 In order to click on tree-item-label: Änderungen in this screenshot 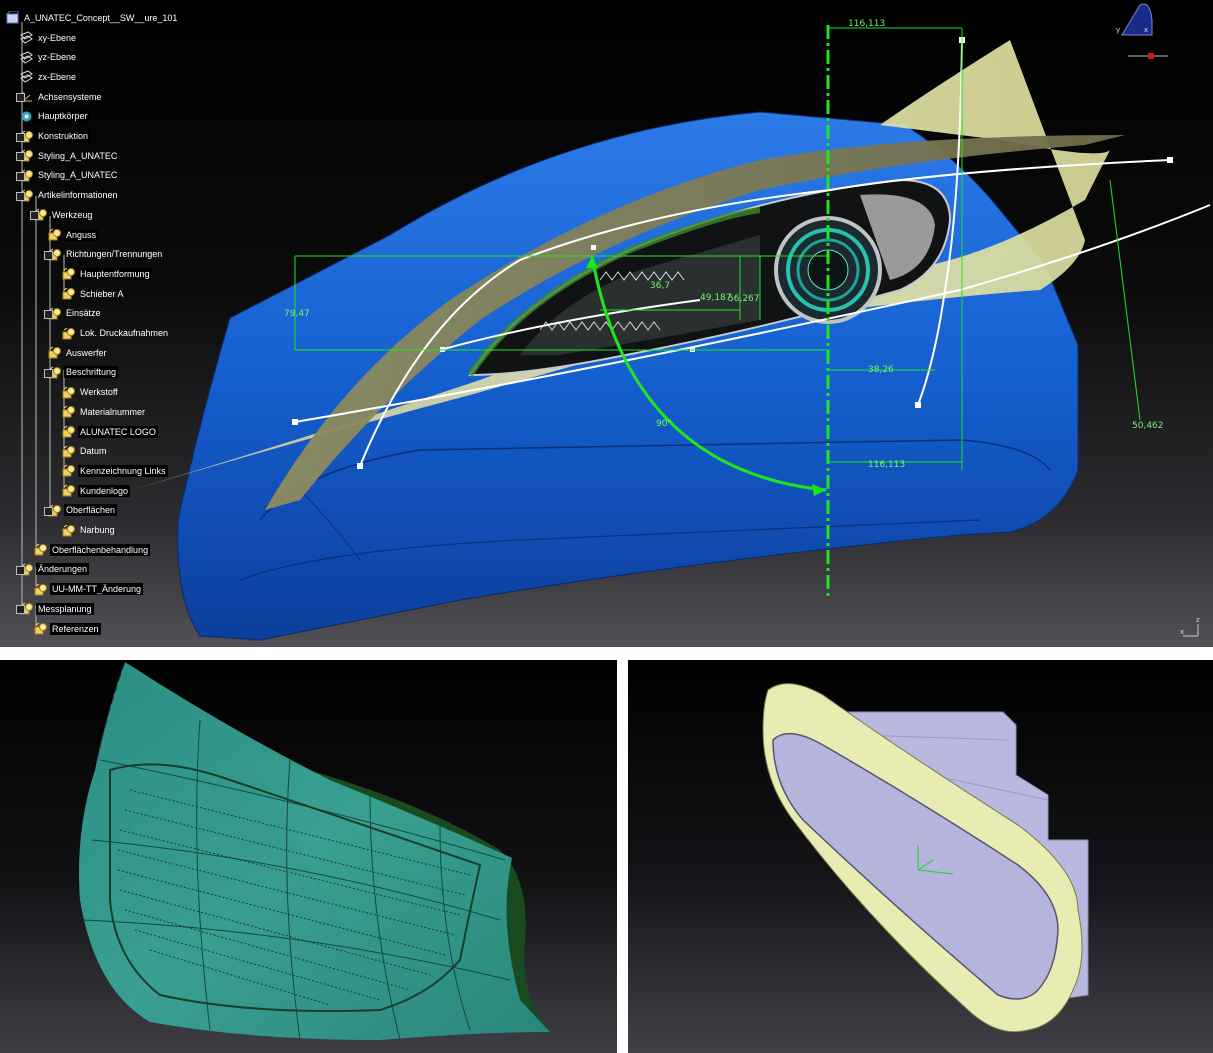, I will do `click(63, 569)`.